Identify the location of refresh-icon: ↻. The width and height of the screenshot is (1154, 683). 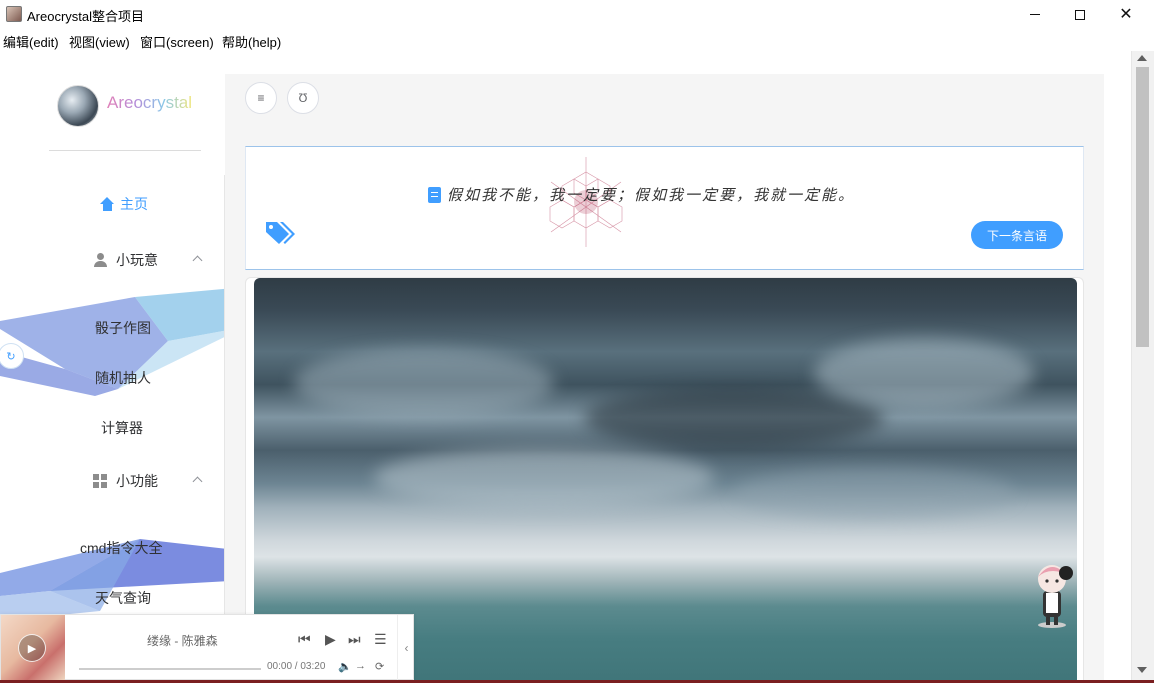
(11, 356).